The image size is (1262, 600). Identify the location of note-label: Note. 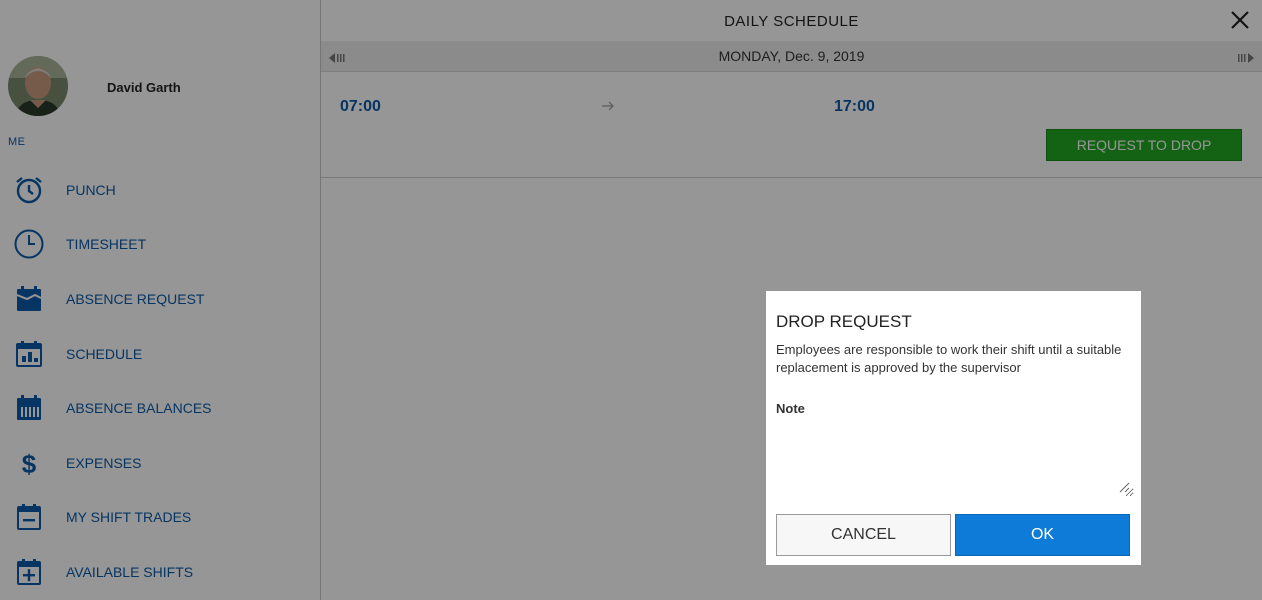
(790, 408).